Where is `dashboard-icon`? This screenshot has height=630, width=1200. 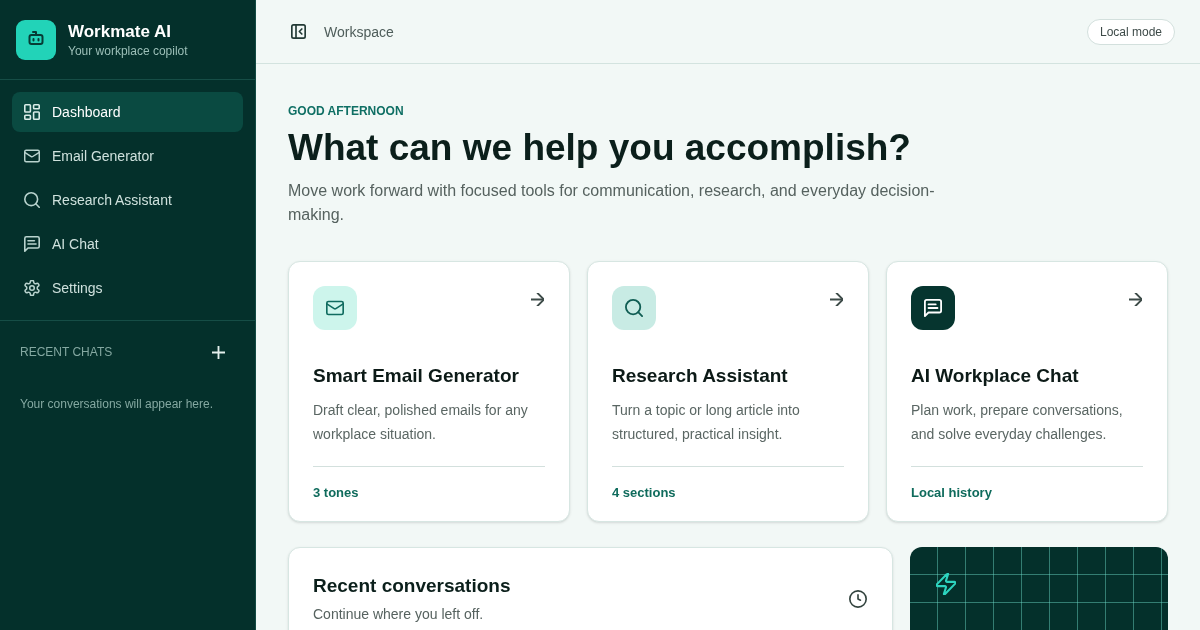 dashboard-icon is located at coordinates (32, 112).